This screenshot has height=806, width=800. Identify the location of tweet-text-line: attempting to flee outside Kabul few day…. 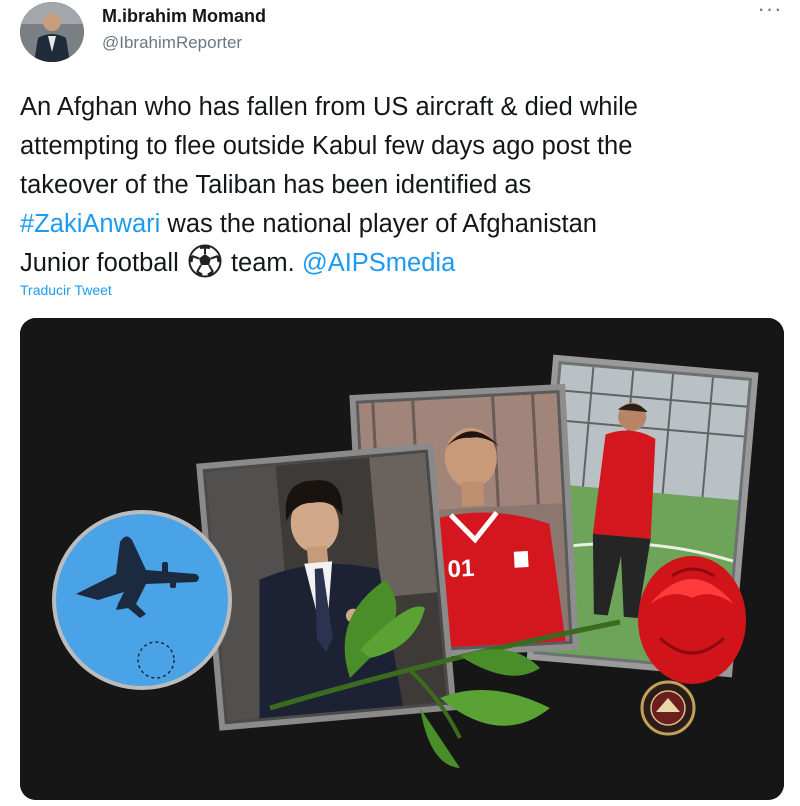
(326, 146).